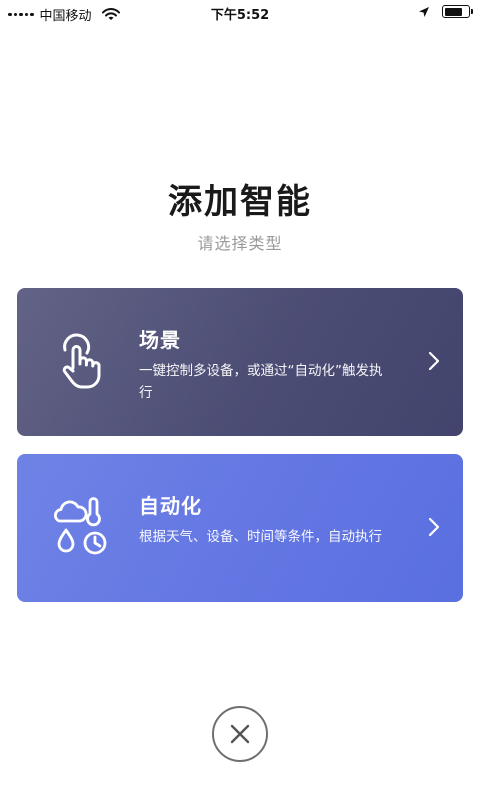 The image size is (480, 800). What do you see at coordinates (453, 11) in the screenshot?
I see `battery-level` at bounding box center [453, 11].